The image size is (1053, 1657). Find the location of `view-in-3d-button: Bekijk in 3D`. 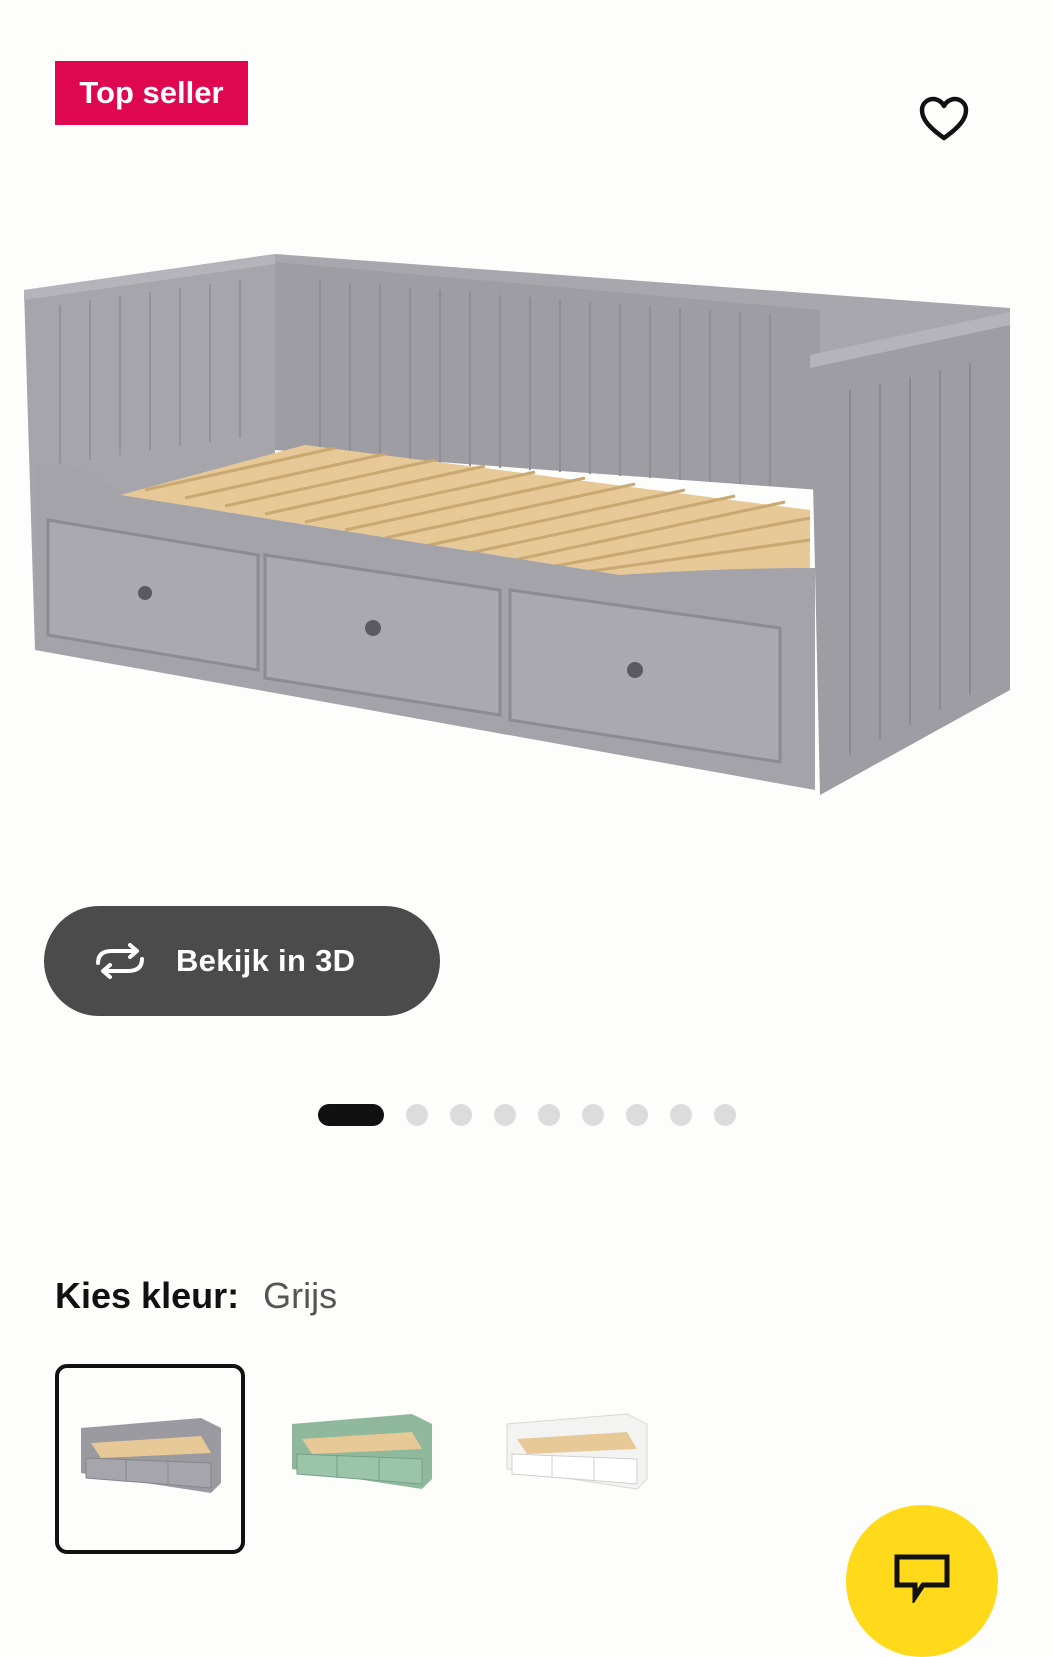

view-in-3d-button: Bekijk in 3D is located at coordinates (242, 961).